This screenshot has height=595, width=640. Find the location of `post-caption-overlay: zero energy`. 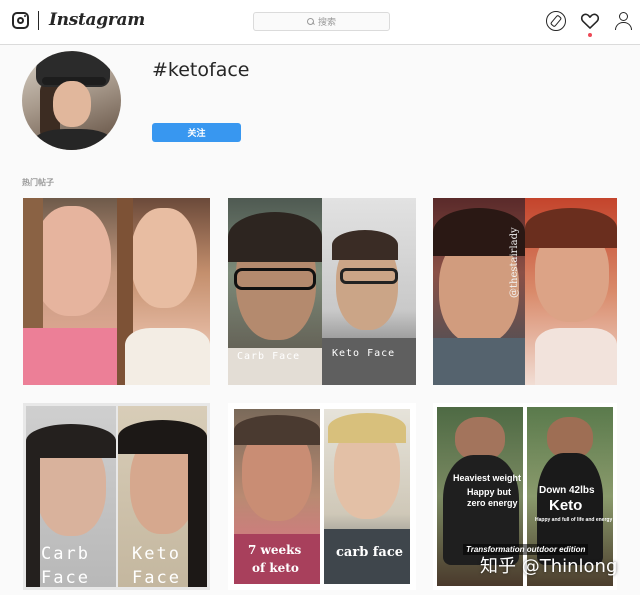

post-caption-overlay: zero energy is located at coordinates (492, 503).